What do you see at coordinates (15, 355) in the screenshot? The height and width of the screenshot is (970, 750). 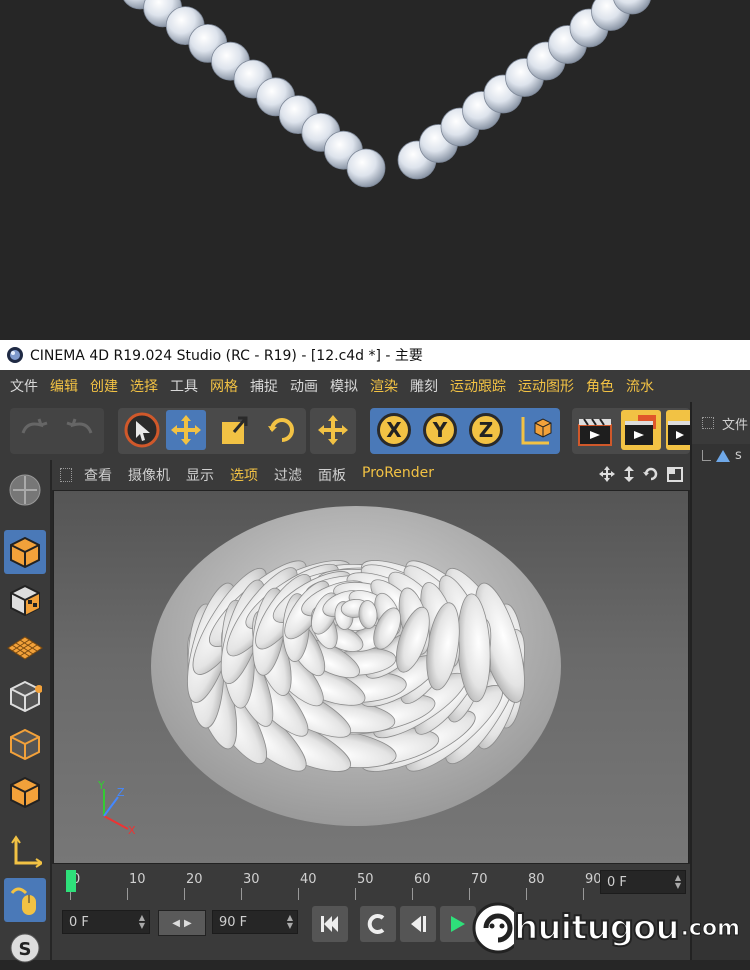 I see `cinema4d-logo-icon` at bounding box center [15, 355].